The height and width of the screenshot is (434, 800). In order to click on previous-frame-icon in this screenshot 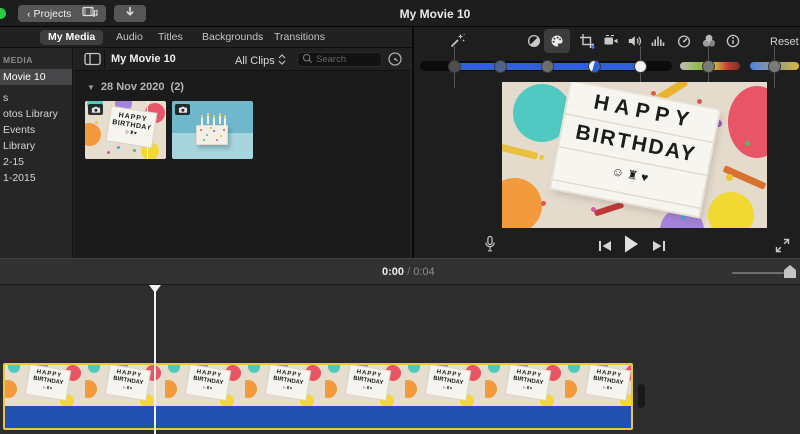, I will do `click(605, 248)`.